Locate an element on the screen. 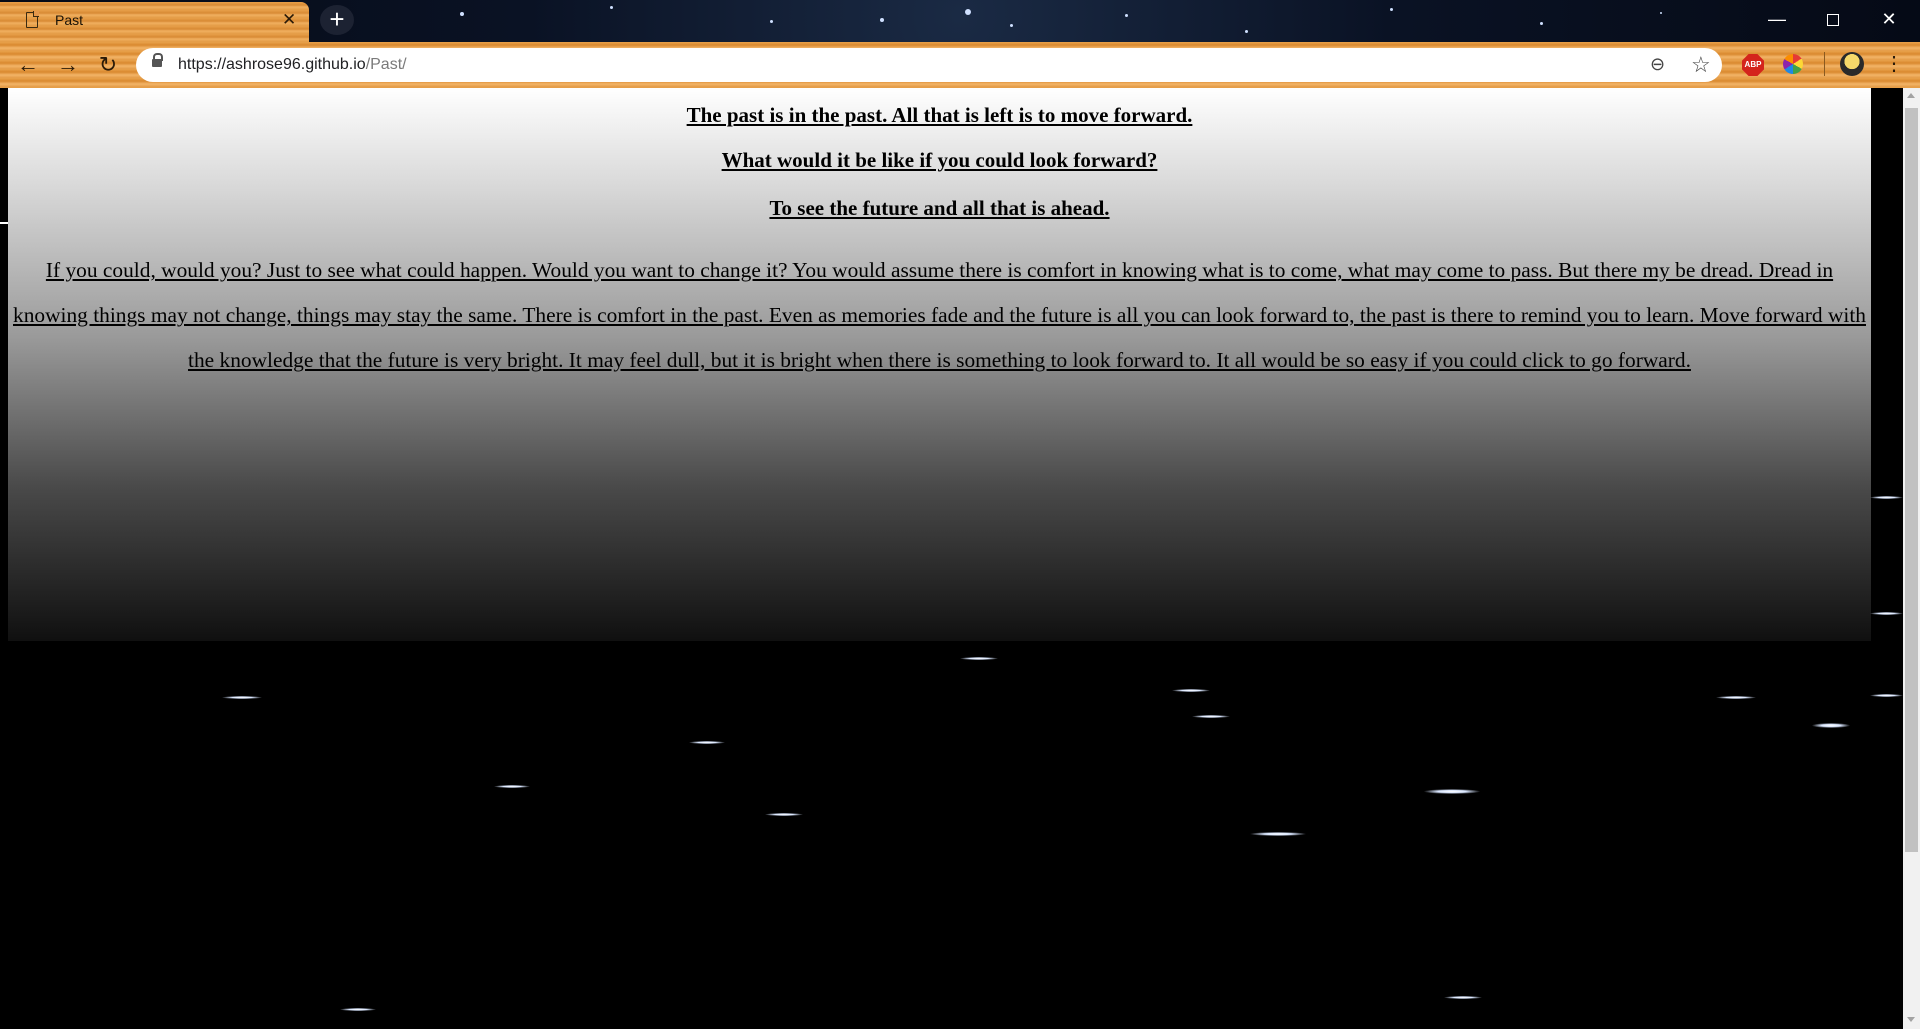  url-text: https://ashrose96.github.io/Past/ is located at coordinates (292, 65).